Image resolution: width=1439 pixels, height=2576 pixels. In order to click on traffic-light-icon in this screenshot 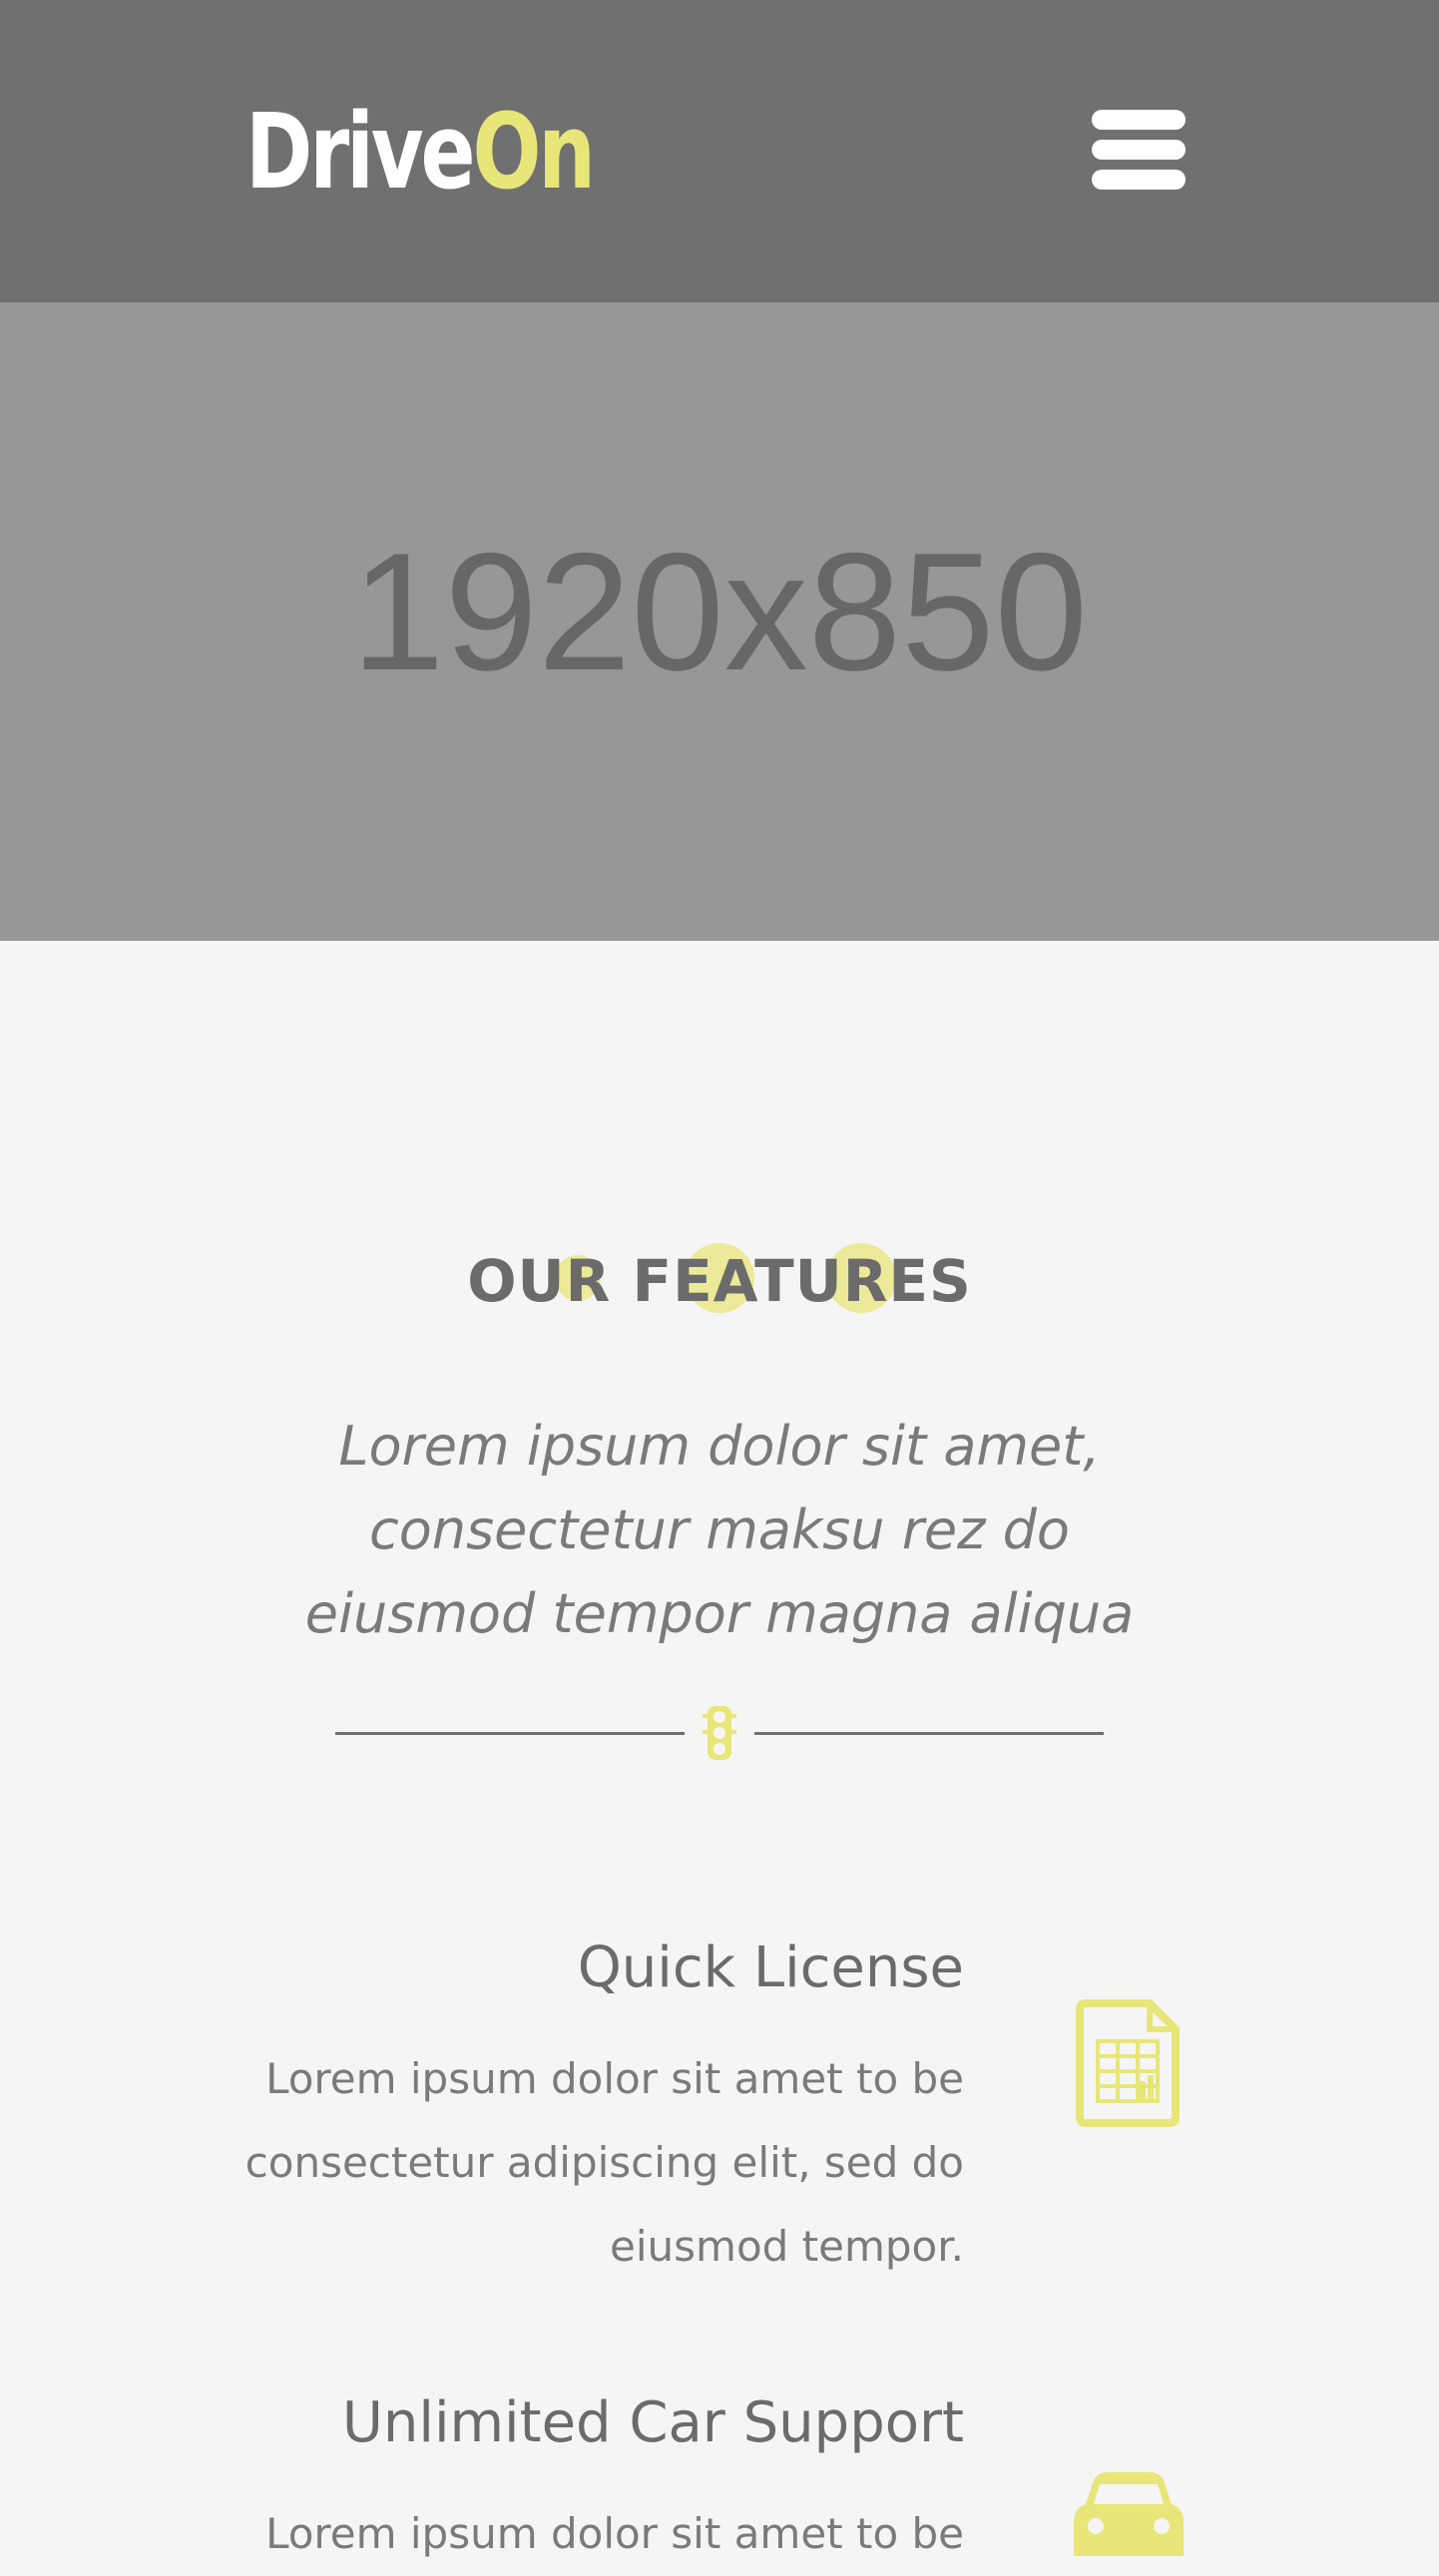, I will do `click(719, 1733)`.